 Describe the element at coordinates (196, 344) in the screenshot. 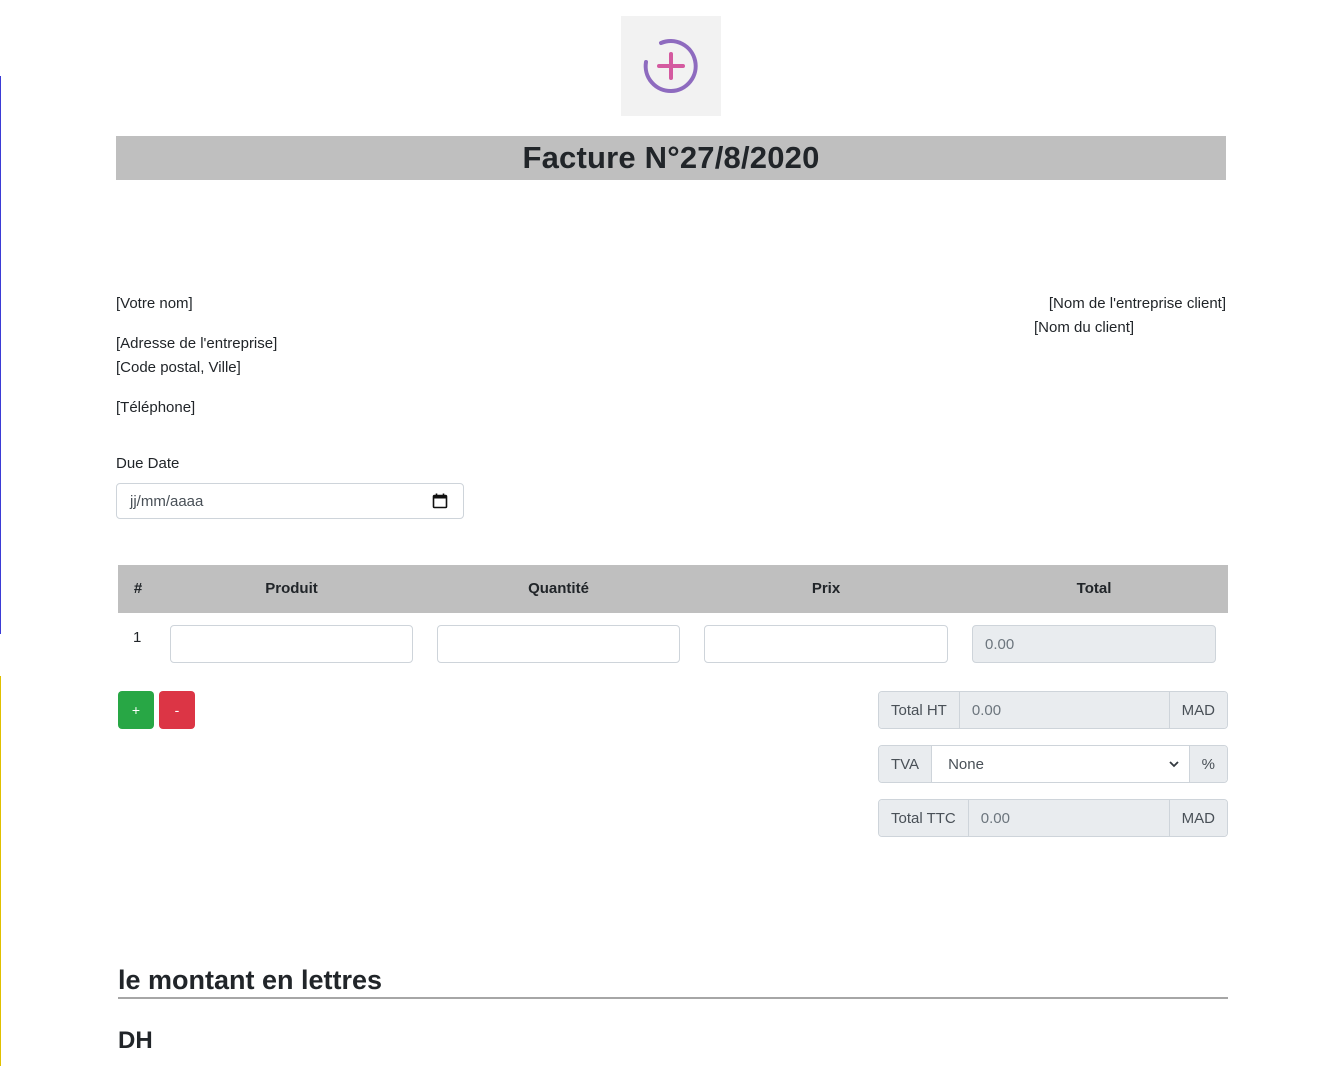

I see `sender-address: [Adresse de l'entreprise]` at that location.